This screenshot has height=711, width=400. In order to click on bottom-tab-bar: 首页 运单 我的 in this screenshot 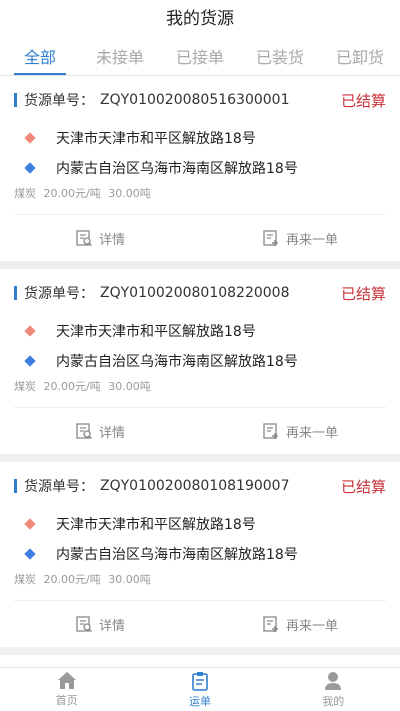, I will do `click(200, 689)`.